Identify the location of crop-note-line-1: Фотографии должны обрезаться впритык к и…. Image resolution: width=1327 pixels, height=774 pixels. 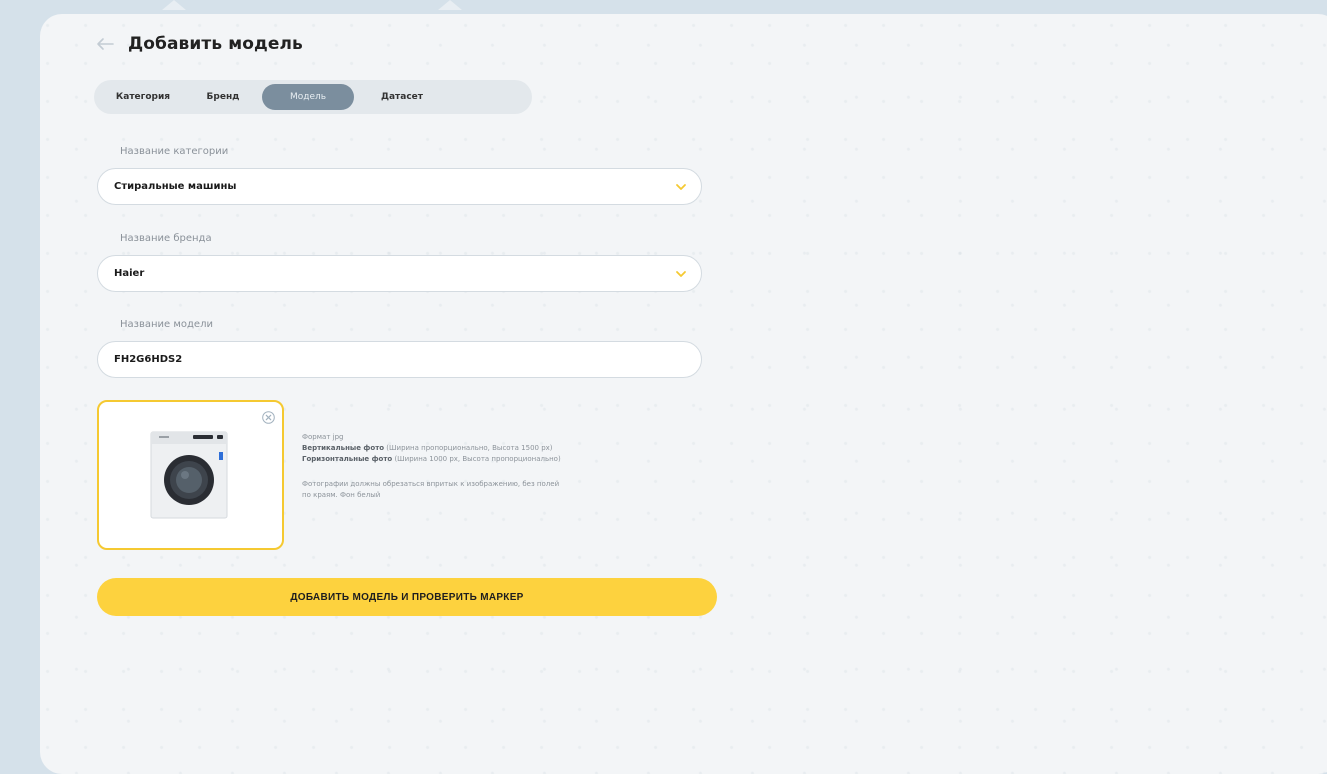
(431, 484).